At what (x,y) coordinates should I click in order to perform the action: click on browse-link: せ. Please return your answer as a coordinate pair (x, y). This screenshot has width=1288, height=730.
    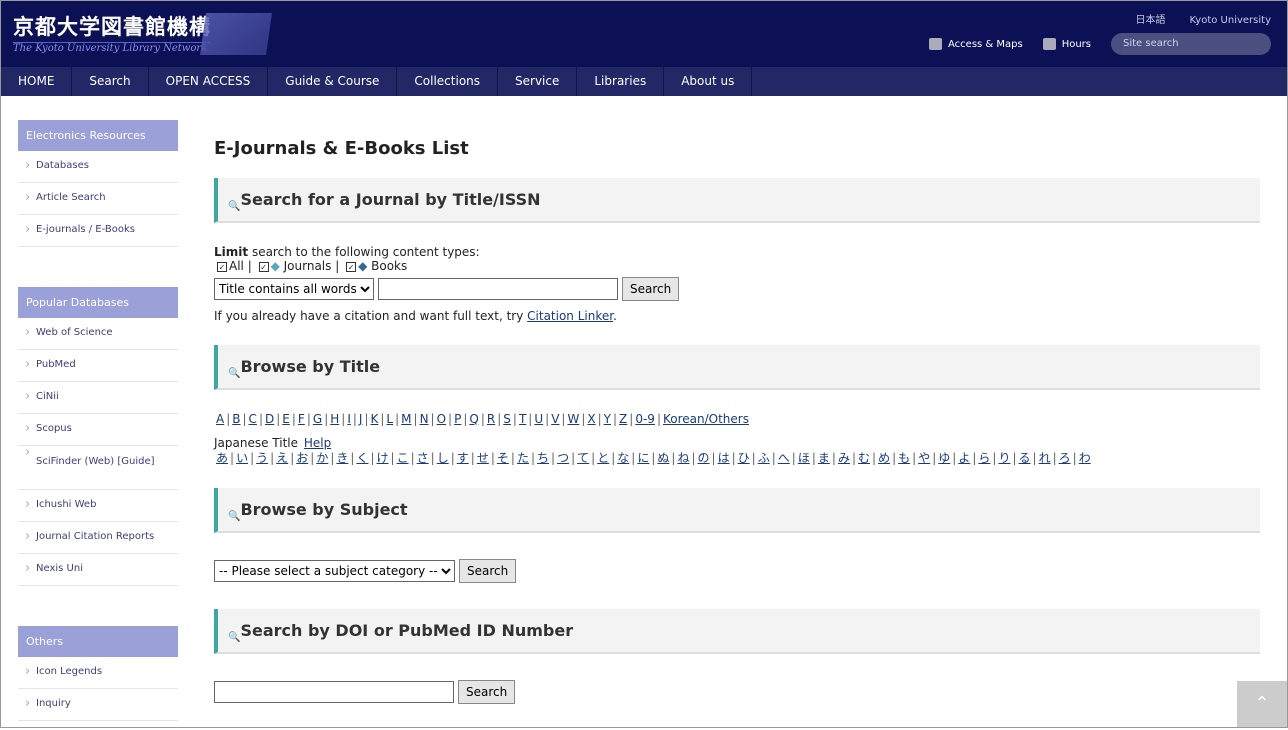
    Looking at the image, I should click on (483, 458).